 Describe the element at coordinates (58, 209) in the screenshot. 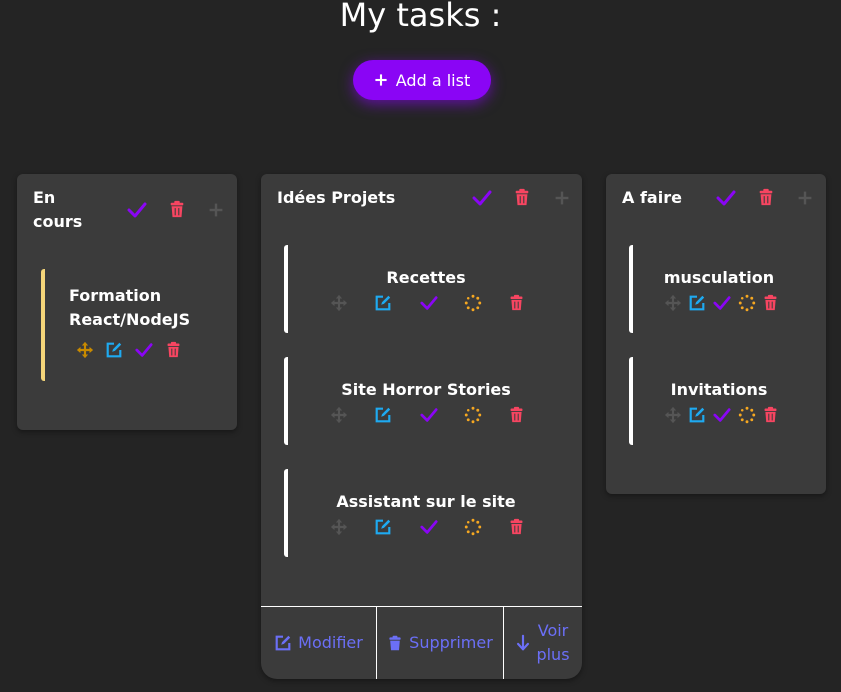

I see `list-title: En cours` at that location.